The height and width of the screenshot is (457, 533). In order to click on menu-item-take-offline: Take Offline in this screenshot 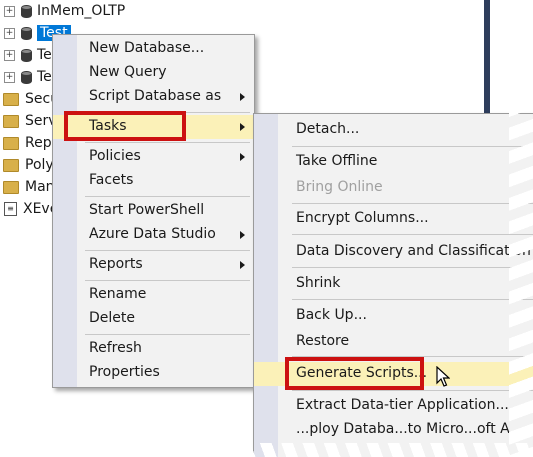, I will do `click(393, 162)`.